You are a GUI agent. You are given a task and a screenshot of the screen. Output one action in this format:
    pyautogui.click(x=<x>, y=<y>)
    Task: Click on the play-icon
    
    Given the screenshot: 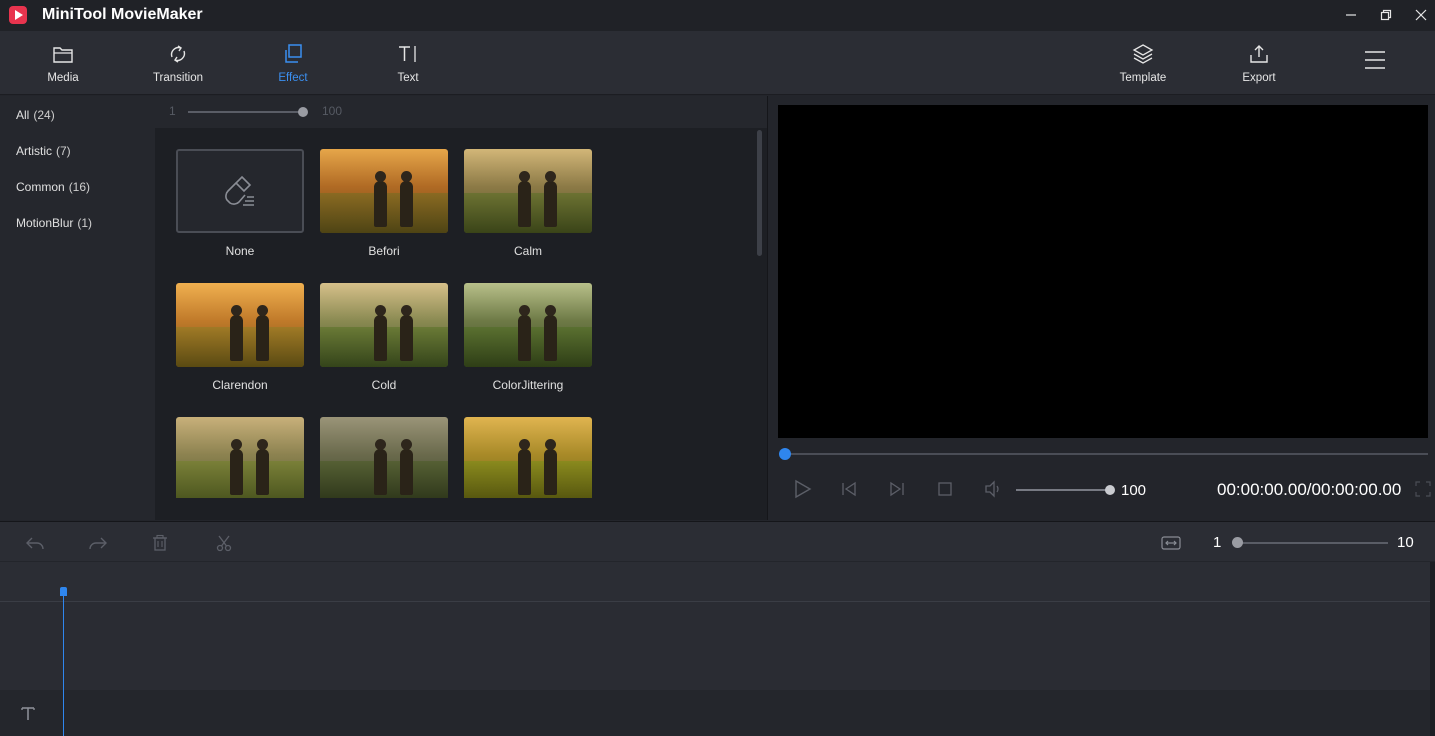 What is the action you would take?
    pyautogui.click(x=803, y=489)
    